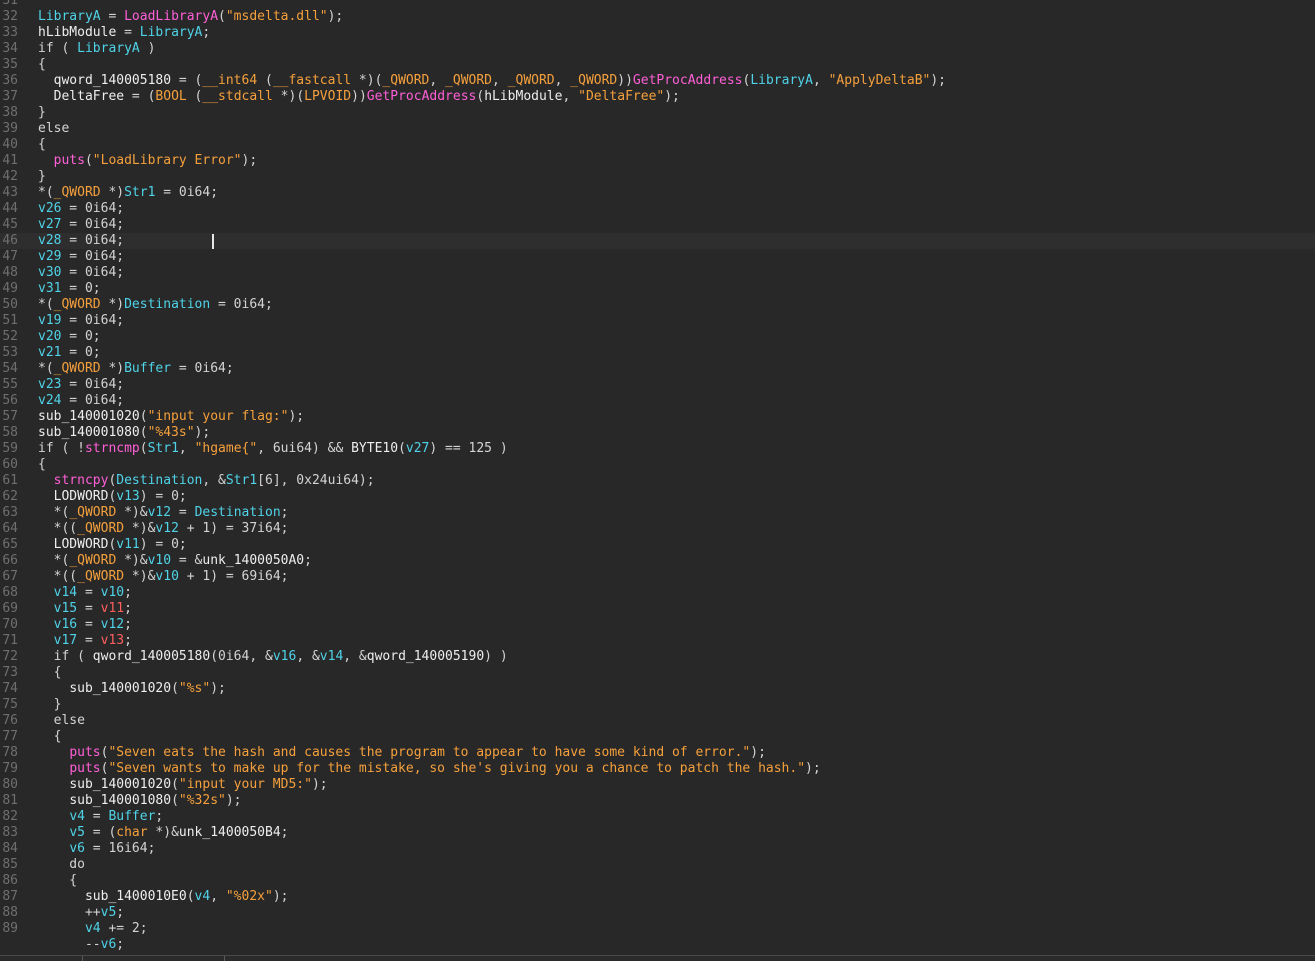  I want to click on code-text: v26 = 0i64;, so click(81, 209).